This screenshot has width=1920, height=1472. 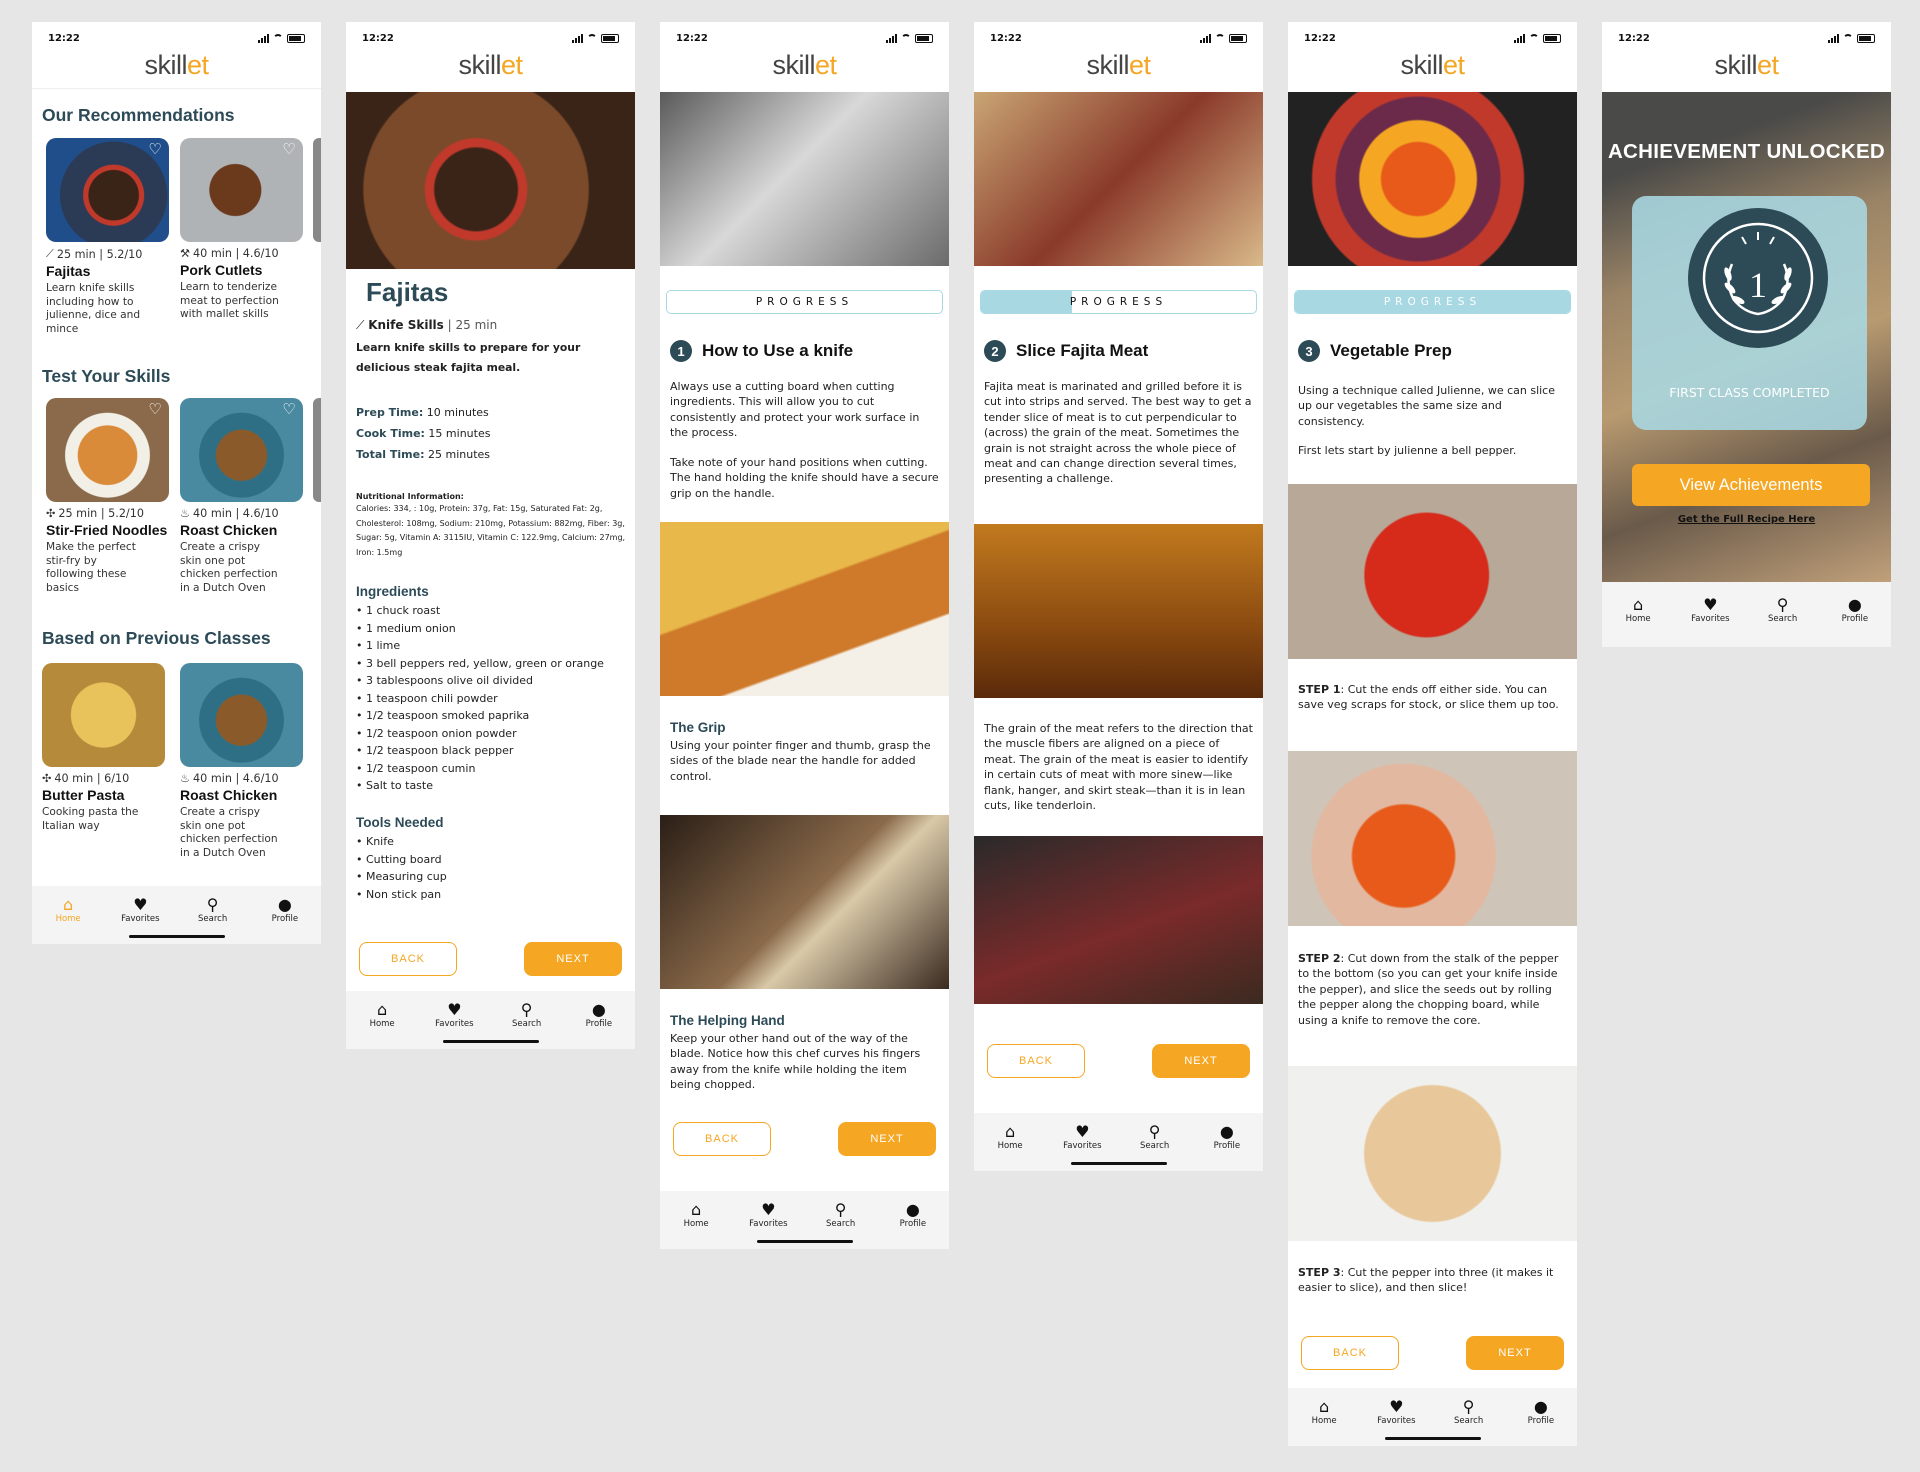 I want to click on recipe-title: Fajitas, so click(x=407, y=292).